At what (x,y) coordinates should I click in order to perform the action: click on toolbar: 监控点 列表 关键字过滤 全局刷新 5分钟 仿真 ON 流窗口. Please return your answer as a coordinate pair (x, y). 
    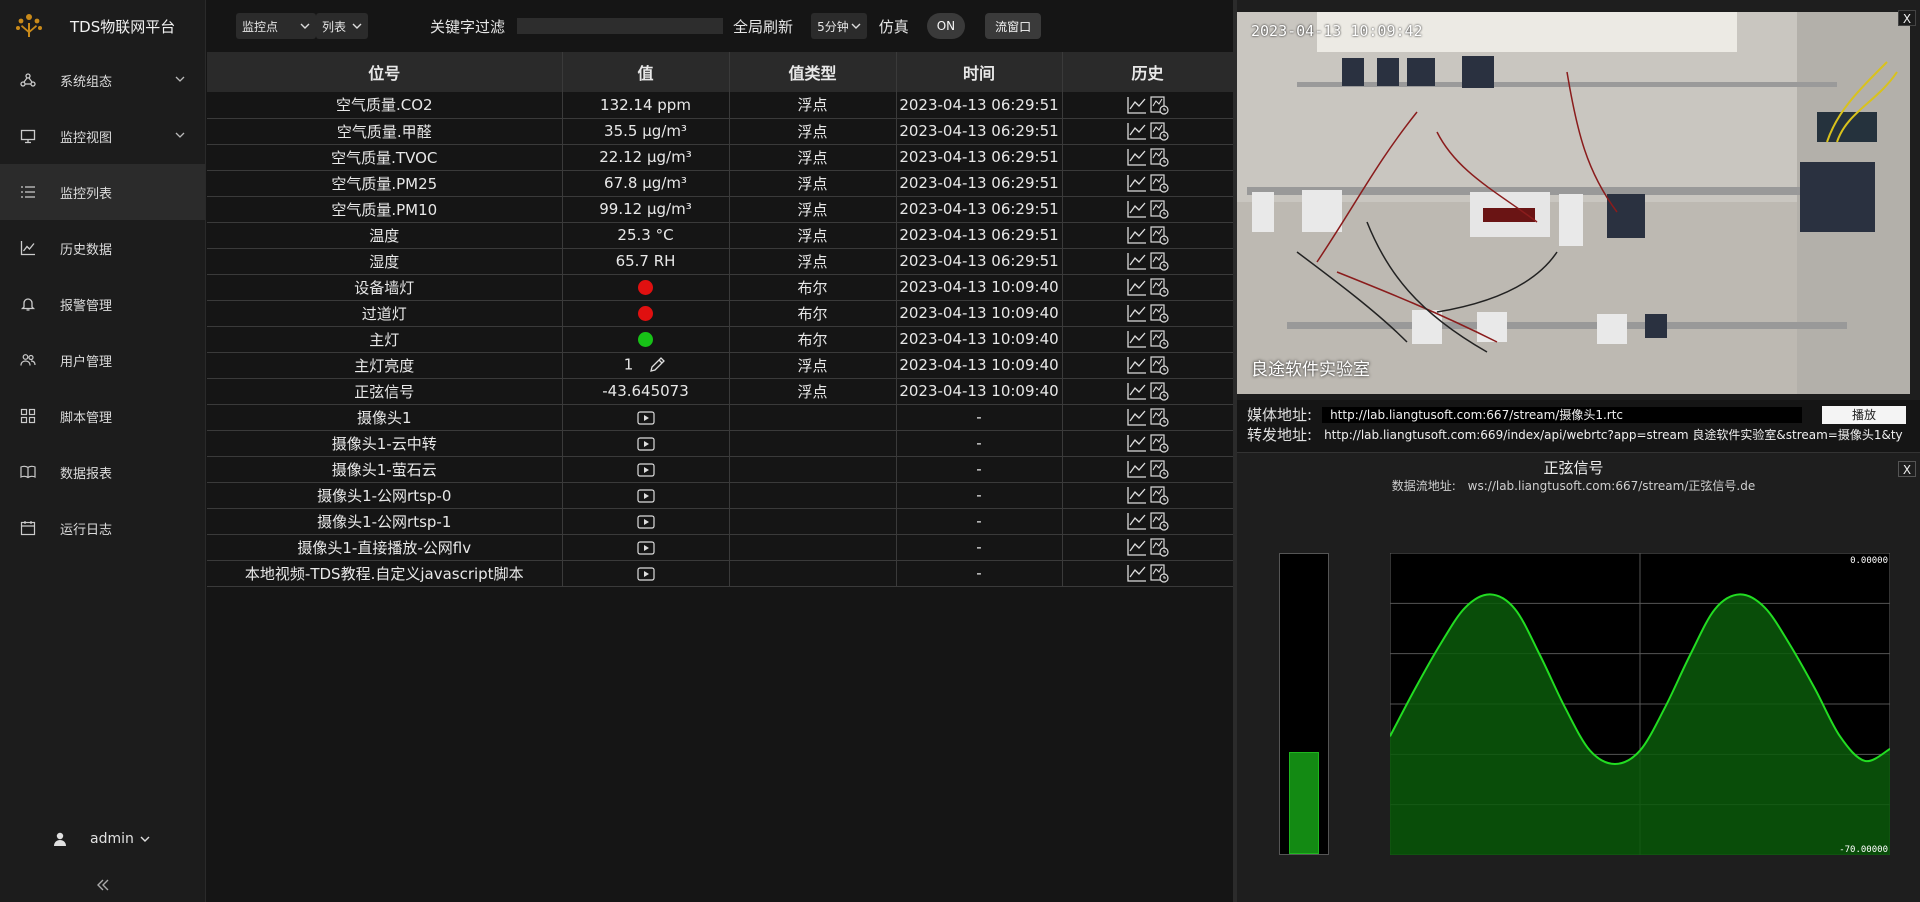
    Looking at the image, I should click on (719, 26).